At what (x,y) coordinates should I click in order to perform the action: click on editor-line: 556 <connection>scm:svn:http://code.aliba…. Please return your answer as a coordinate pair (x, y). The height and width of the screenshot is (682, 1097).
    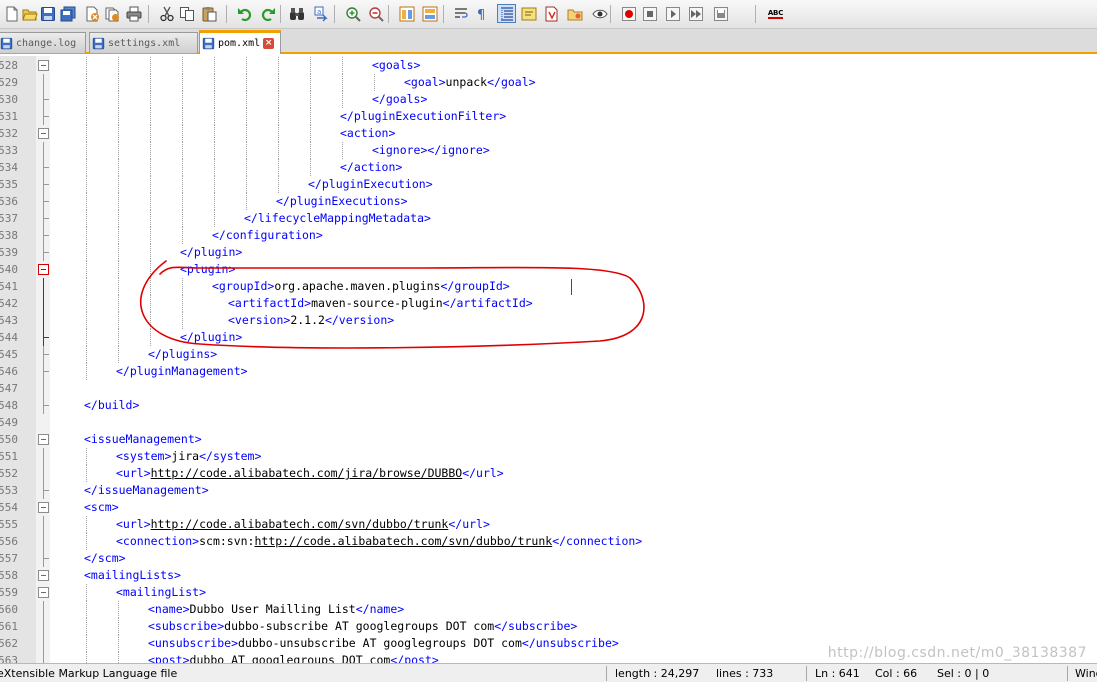
    Looking at the image, I should click on (548, 541).